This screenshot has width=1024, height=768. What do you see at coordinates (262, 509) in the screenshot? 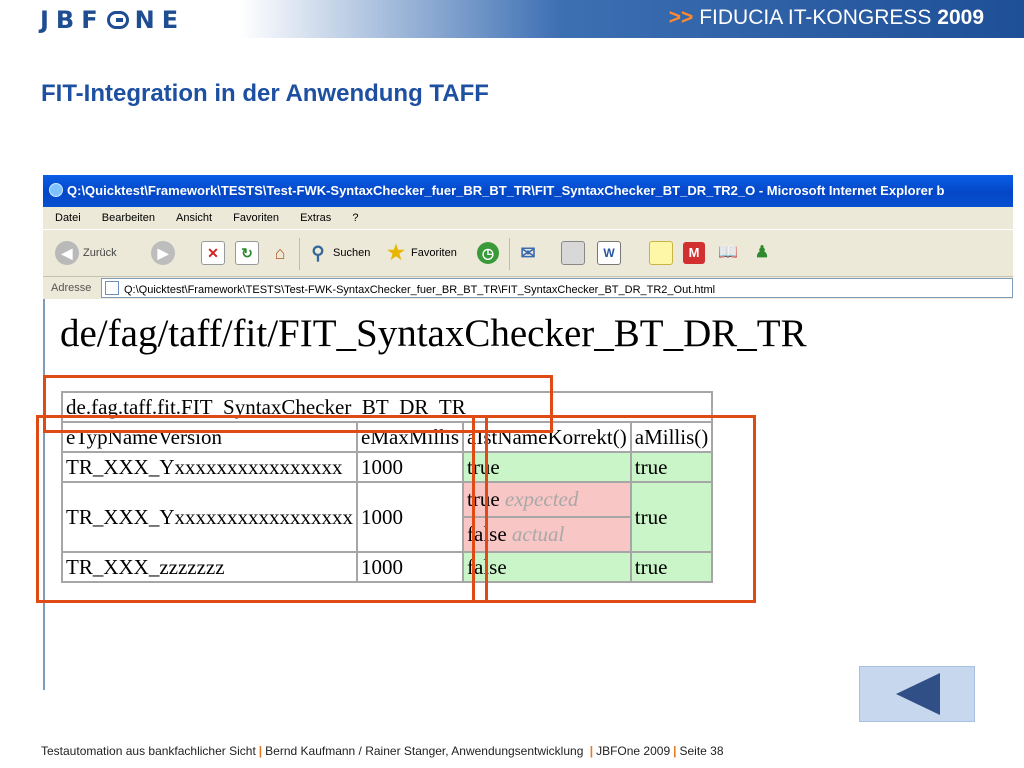
I see `highlight-box-inputs` at bounding box center [262, 509].